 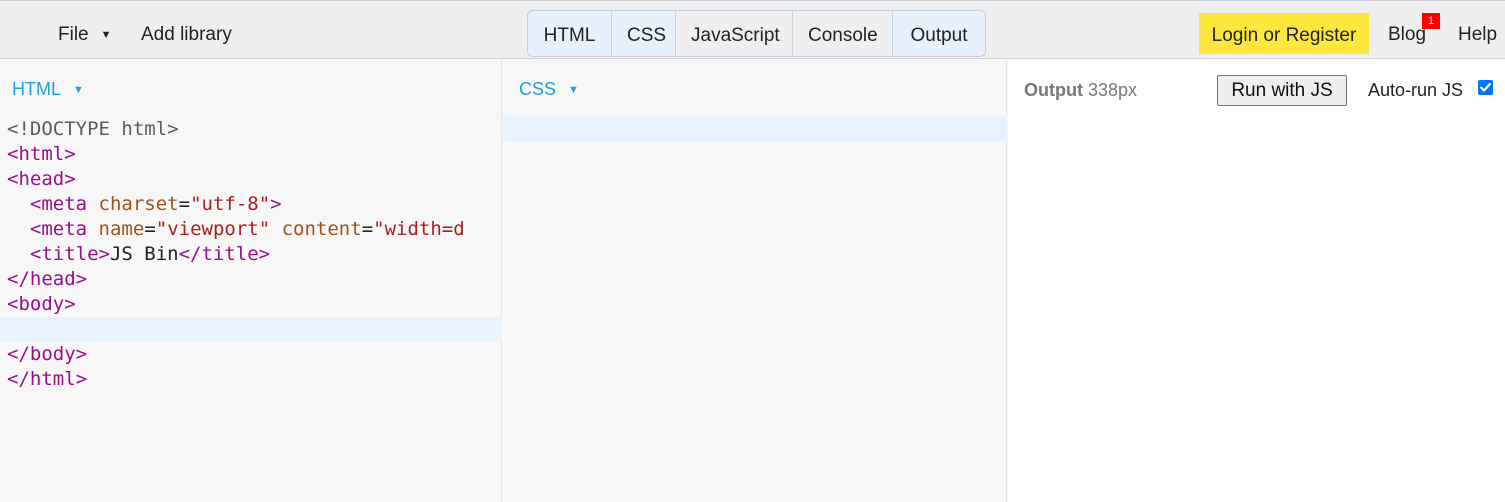 What do you see at coordinates (1431, 21) in the screenshot?
I see `blog-notification-badge: 1` at bounding box center [1431, 21].